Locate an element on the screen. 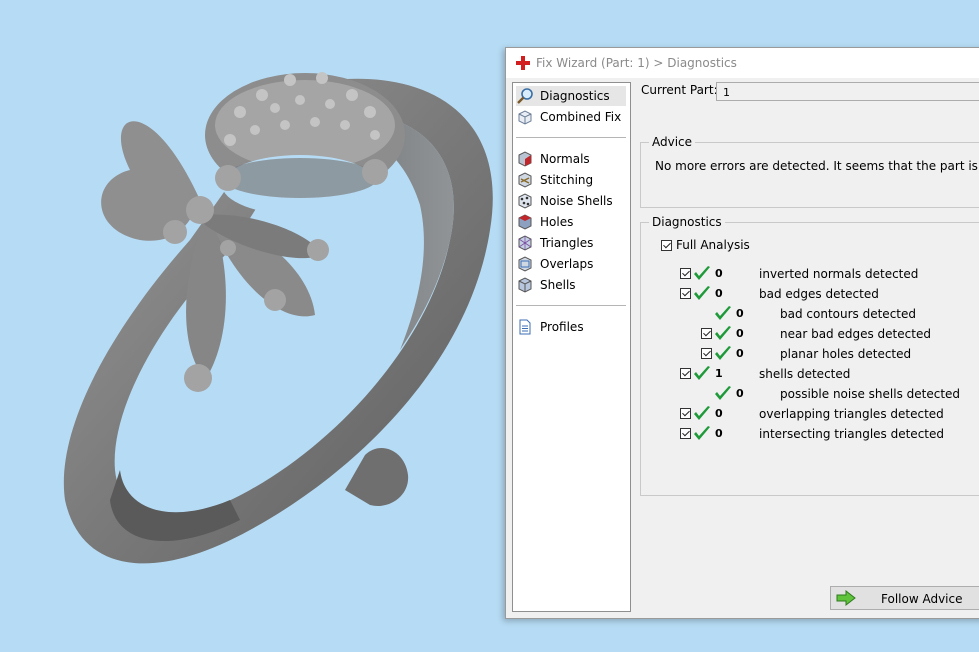 The image size is (979, 652). diagnostic-label: shells detected is located at coordinates (805, 374).